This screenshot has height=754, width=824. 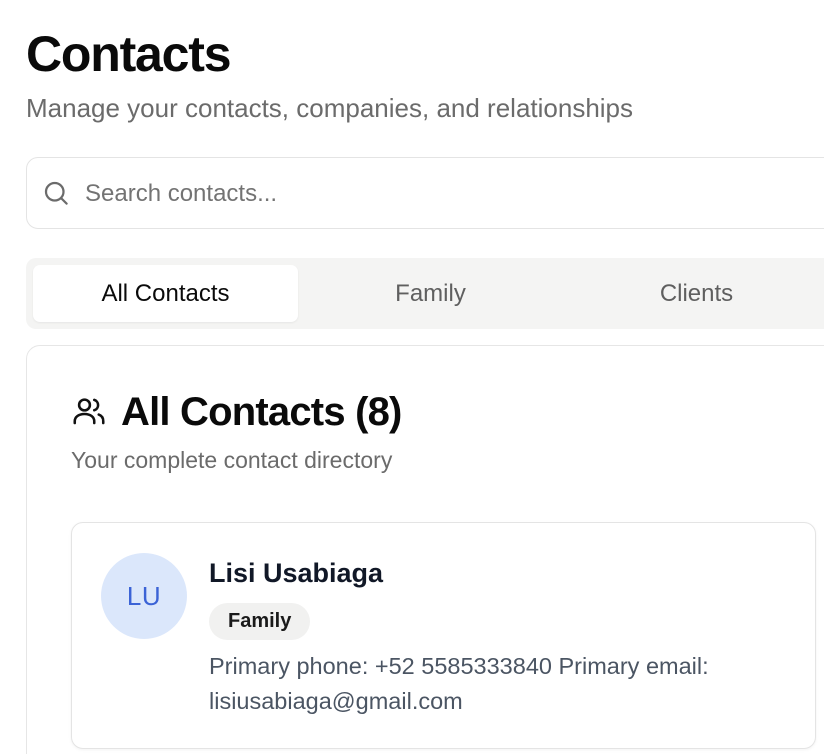 I want to click on contact-category-badge: Family, so click(x=260, y=621).